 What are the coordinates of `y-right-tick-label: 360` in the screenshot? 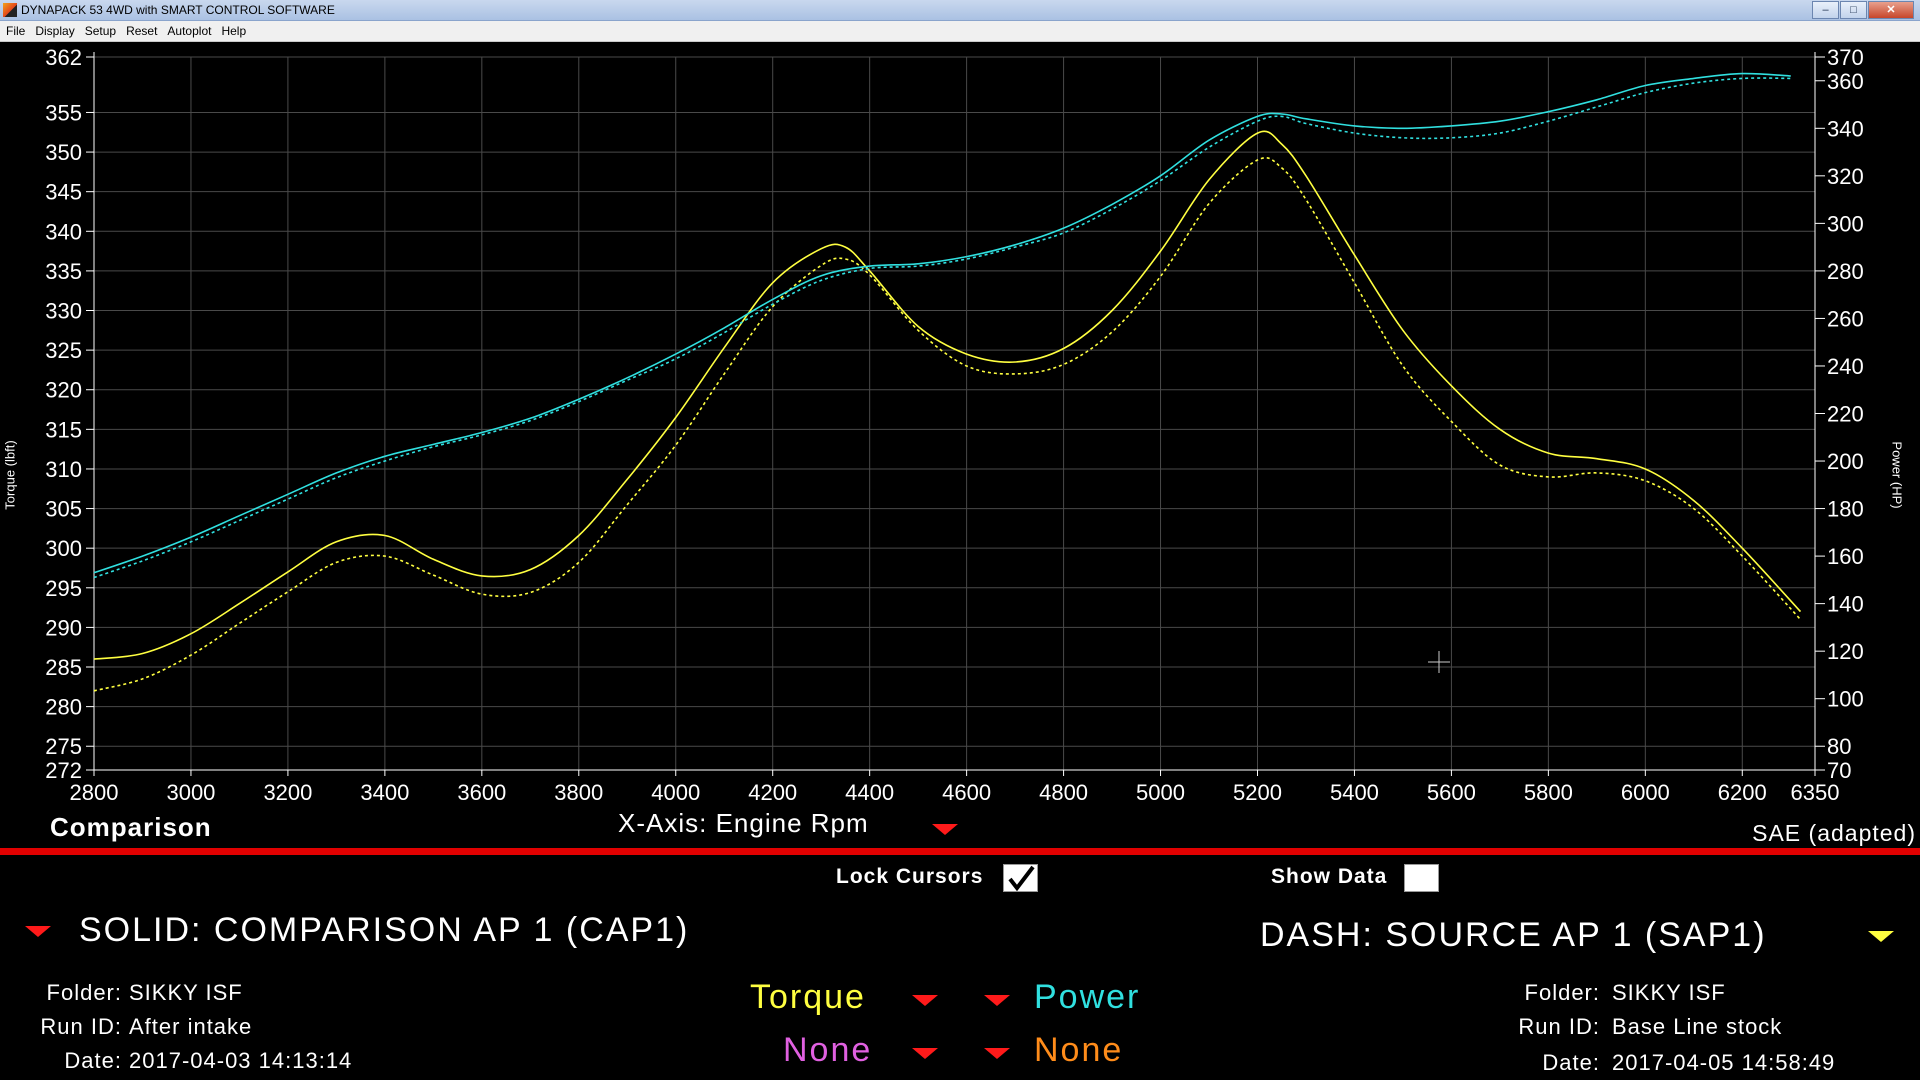 It's located at (1845, 81).